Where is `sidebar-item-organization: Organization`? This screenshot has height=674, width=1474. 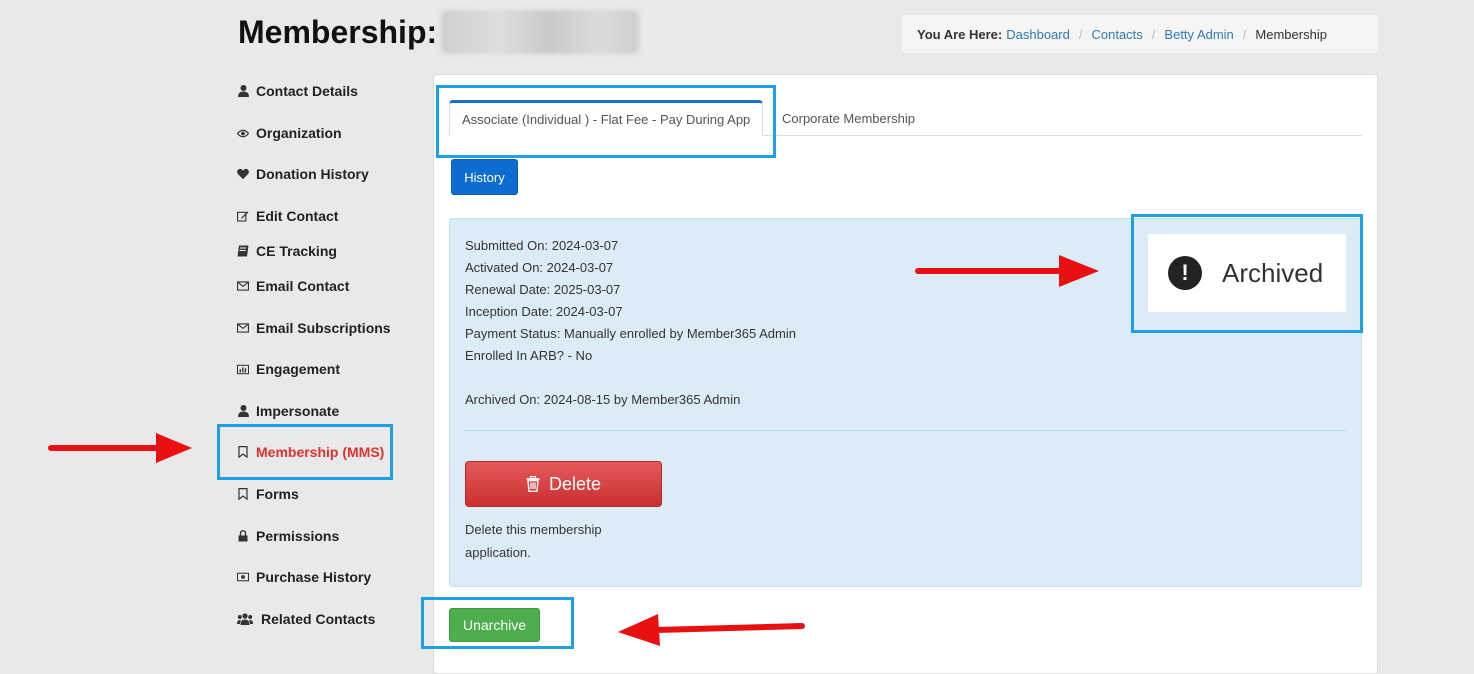
sidebar-item-organization: Organization is located at coordinates (289, 133).